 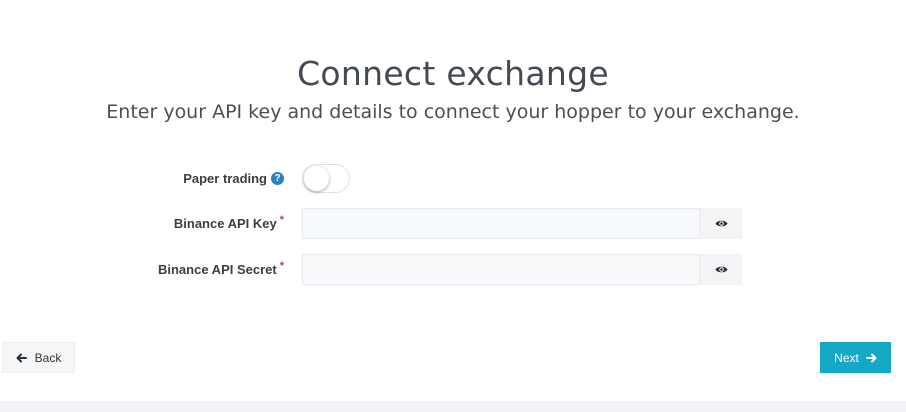 I want to click on toggle-knob, so click(x=316, y=178).